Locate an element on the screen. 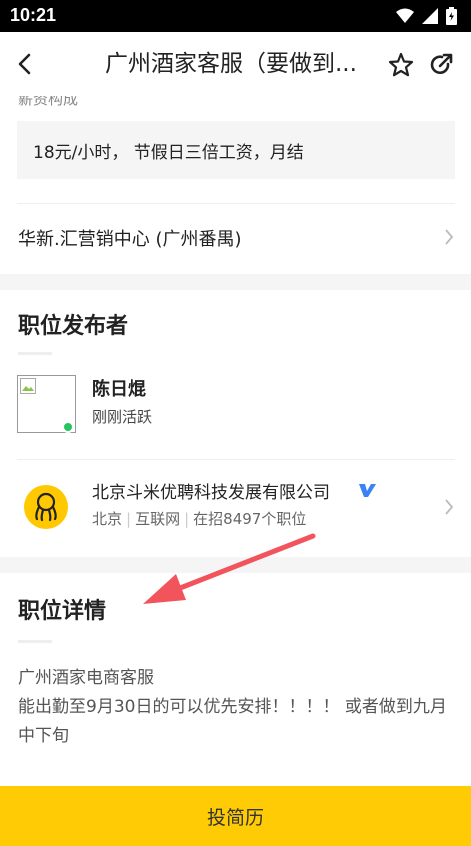 The height and width of the screenshot is (846, 471). company-industry: 互联网 is located at coordinates (158, 519).